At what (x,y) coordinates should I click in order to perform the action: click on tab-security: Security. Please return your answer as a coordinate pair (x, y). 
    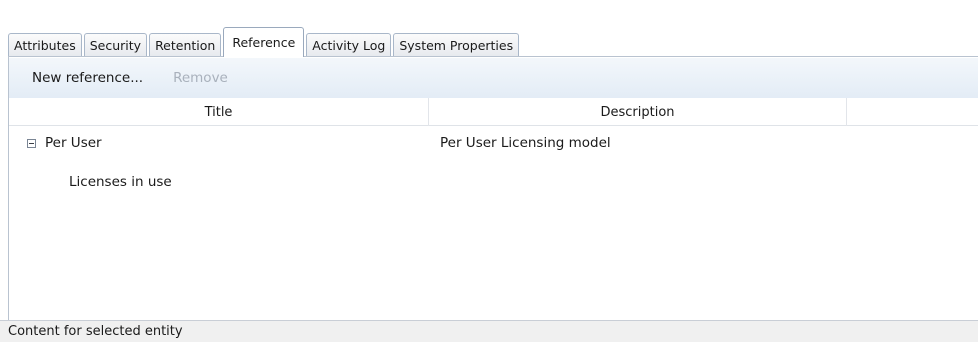
    Looking at the image, I should click on (115, 45).